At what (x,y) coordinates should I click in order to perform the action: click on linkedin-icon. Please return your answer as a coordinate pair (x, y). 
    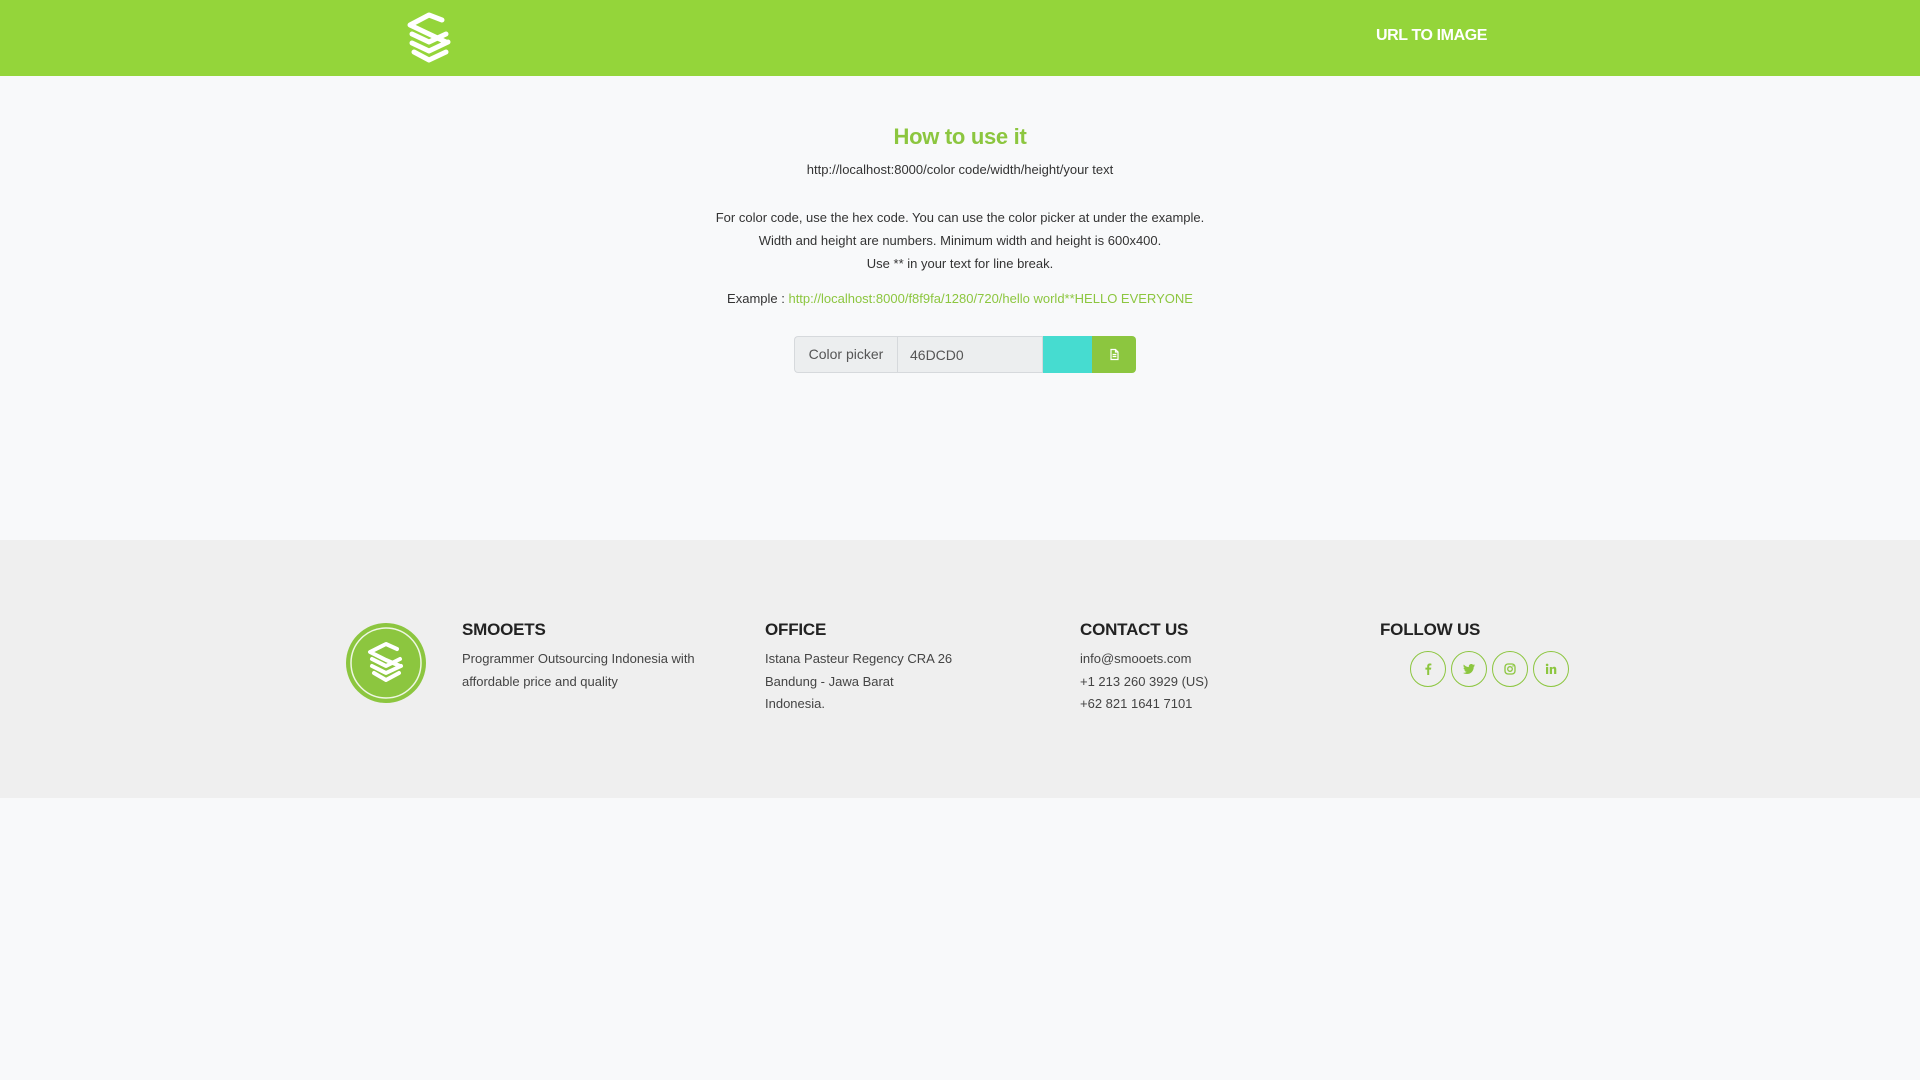
    Looking at the image, I should click on (1551, 668).